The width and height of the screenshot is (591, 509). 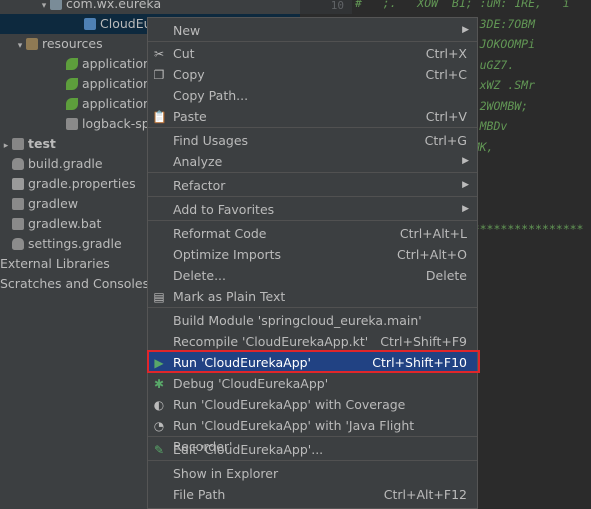 I want to click on tree-item-label: gradlew.bat, so click(x=65, y=223).